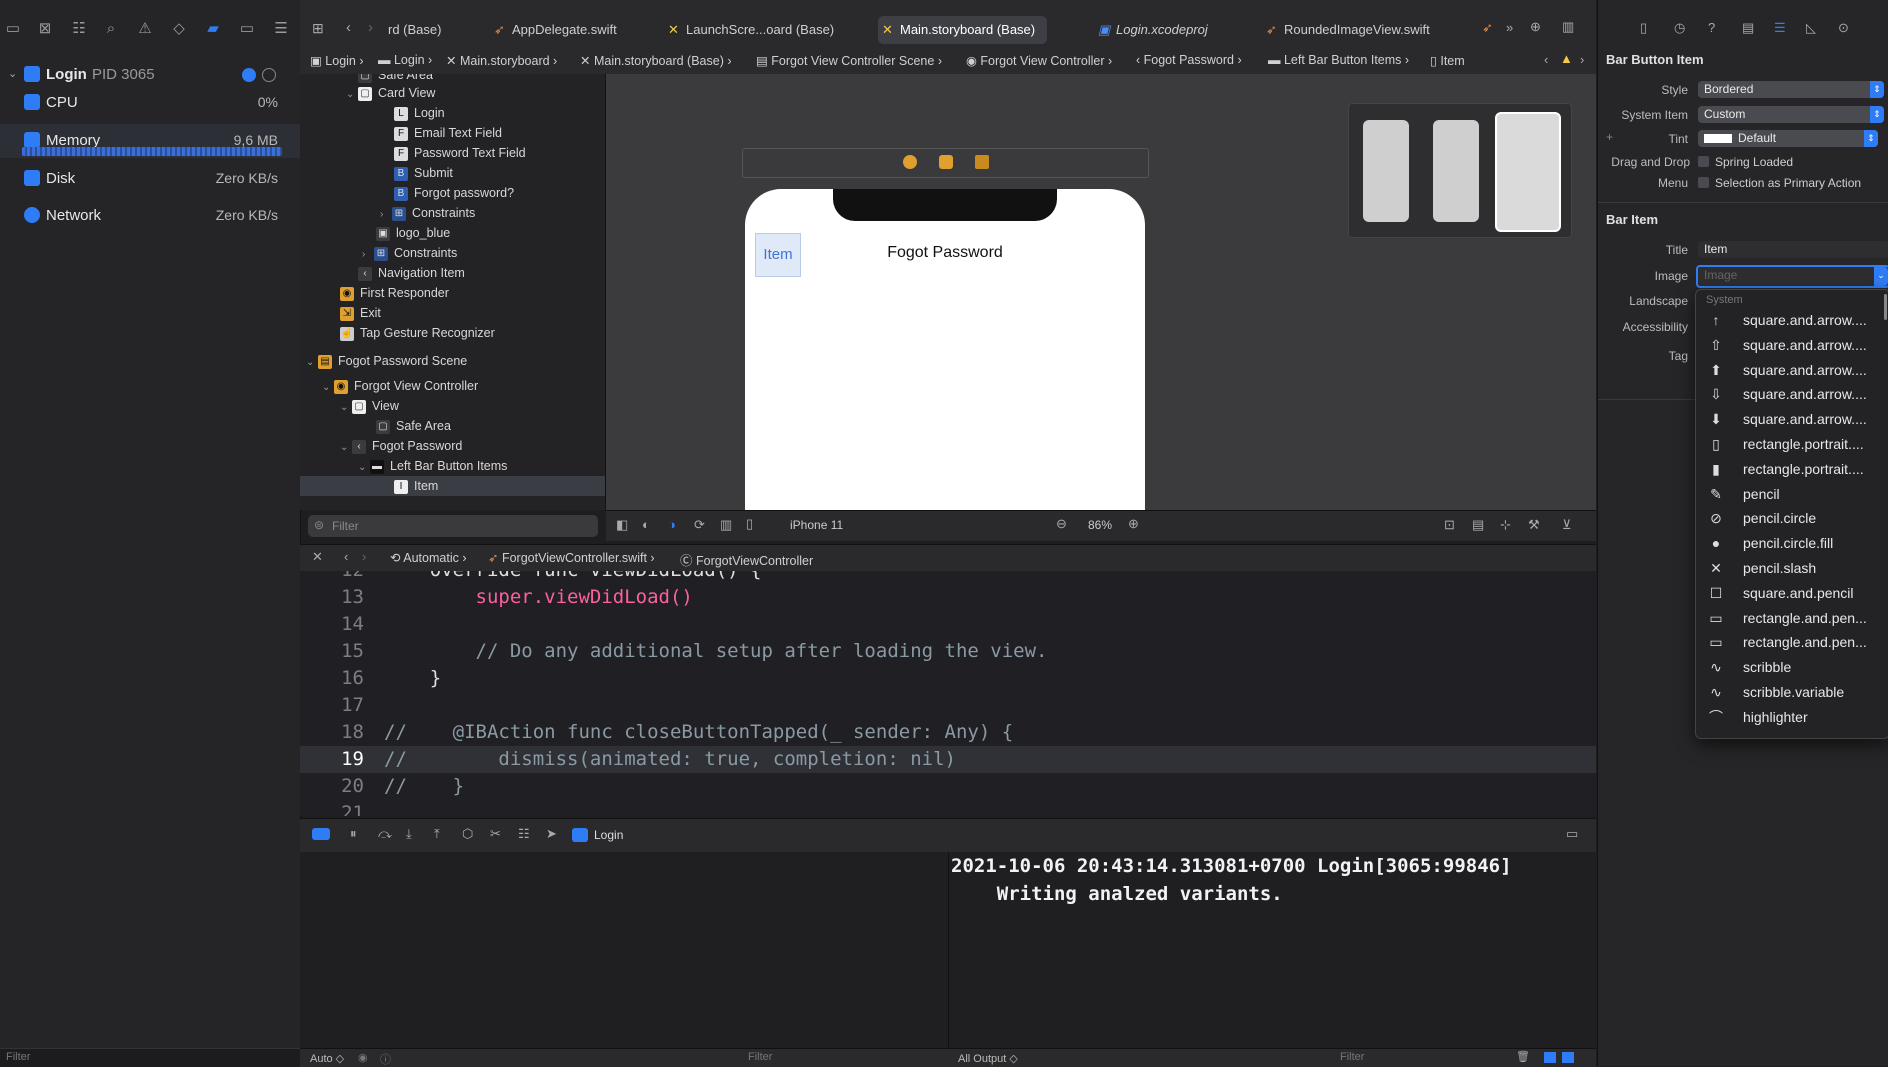 The height and width of the screenshot is (1067, 1888). I want to click on outline-row: ⌄ ◉ Forgot View Controller, so click(400, 386).